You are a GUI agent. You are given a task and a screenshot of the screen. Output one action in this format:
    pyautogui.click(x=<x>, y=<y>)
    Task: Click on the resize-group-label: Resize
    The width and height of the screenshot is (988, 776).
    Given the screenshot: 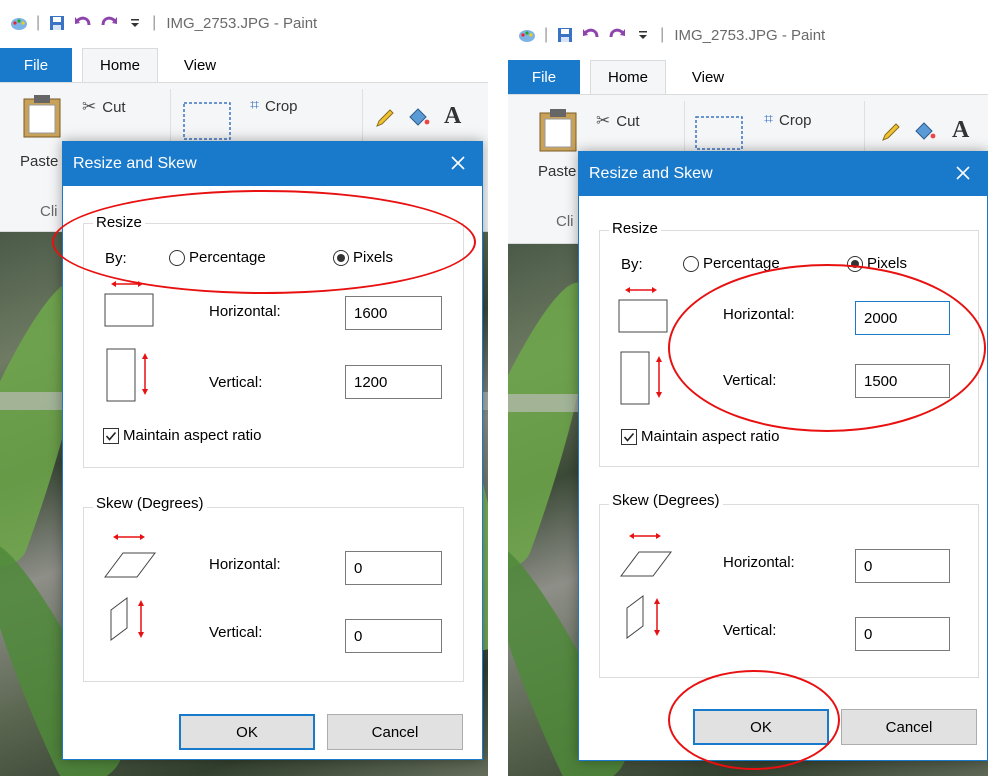 What is the action you would take?
    pyautogui.click(x=119, y=222)
    